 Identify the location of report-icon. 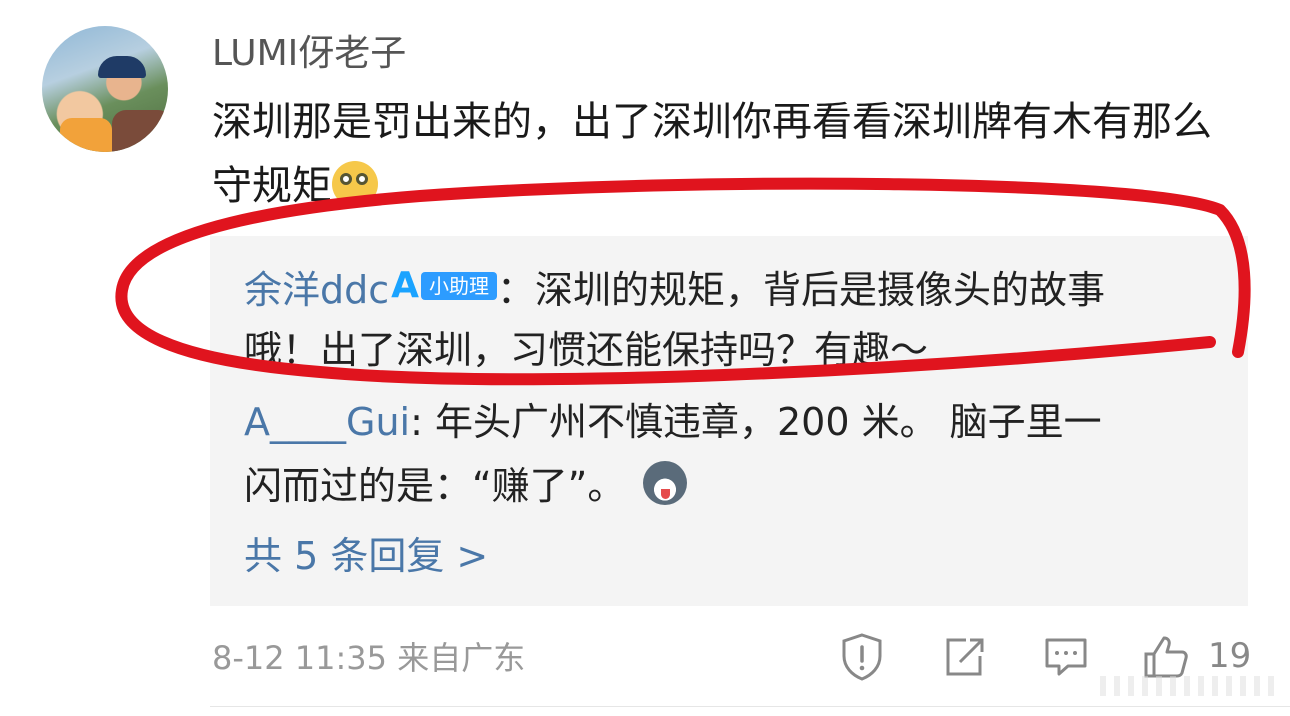
(862, 657).